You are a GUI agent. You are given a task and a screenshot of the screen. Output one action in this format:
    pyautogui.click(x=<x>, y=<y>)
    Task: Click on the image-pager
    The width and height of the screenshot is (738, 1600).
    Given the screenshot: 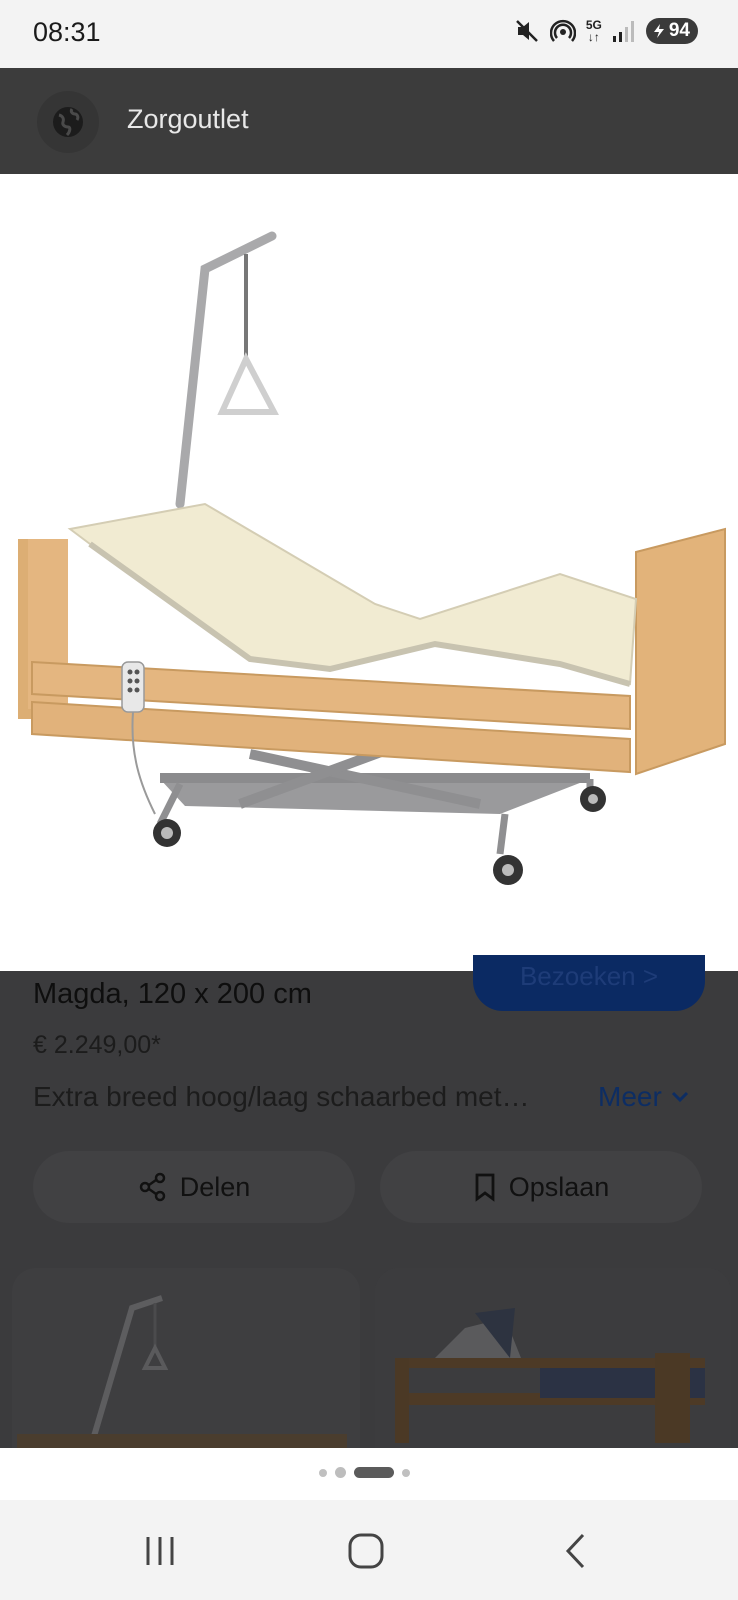 What is the action you would take?
    pyautogui.click(x=369, y=1474)
    